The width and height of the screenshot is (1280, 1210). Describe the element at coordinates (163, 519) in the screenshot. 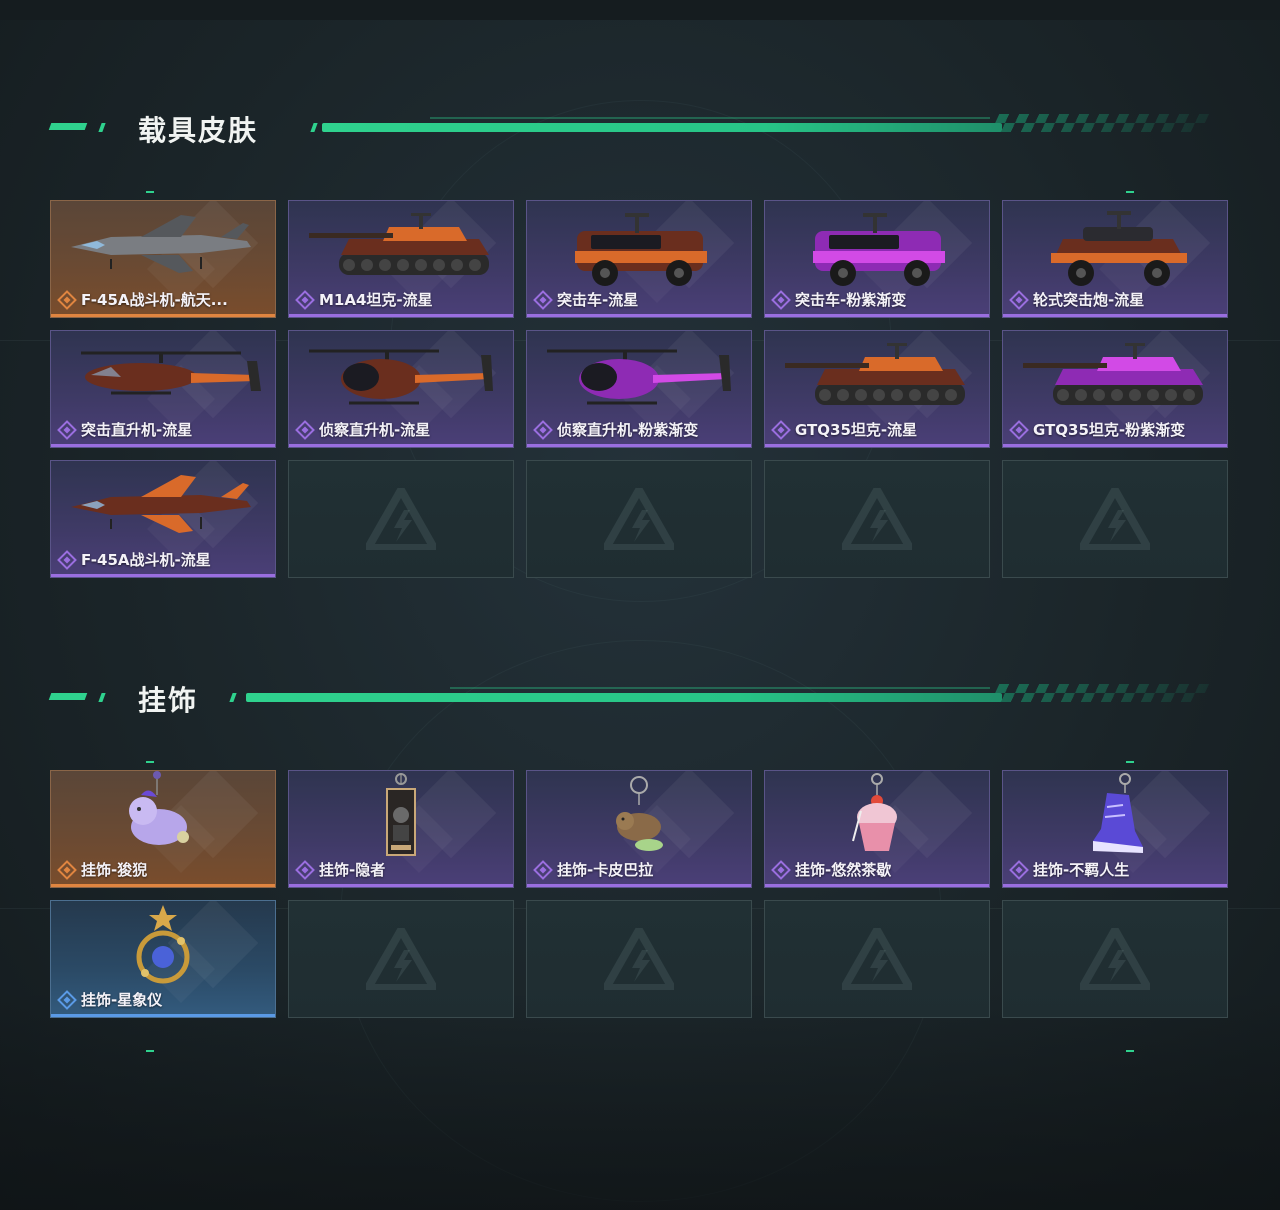

I see `item-card: F-45A战斗机-流星` at that location.